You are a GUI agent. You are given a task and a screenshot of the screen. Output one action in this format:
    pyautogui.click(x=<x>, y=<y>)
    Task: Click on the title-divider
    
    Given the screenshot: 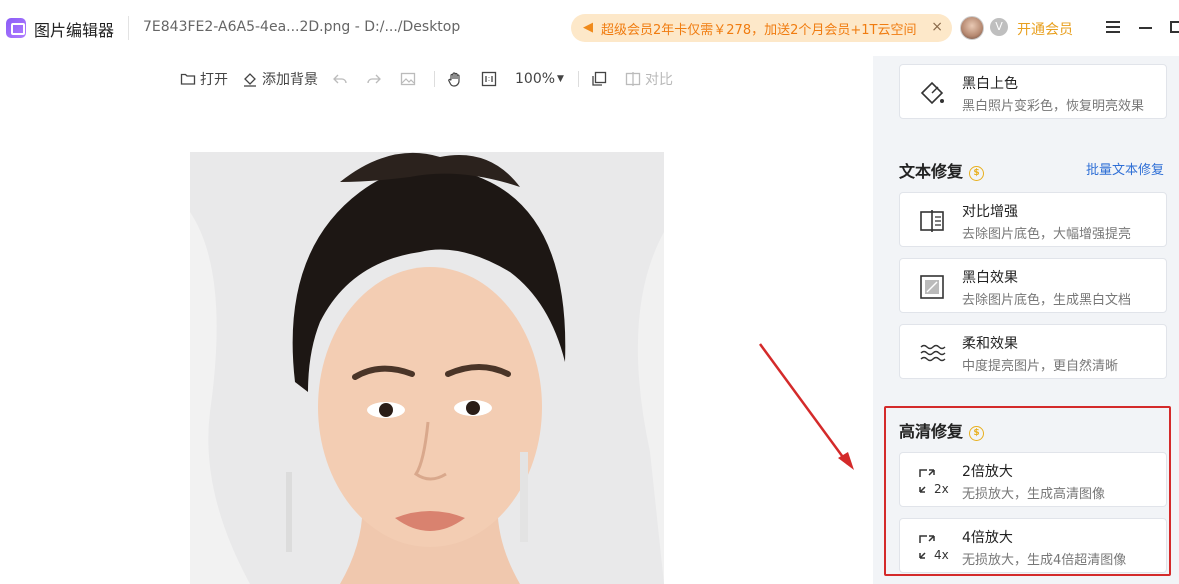 What is the action you would take?
    pyautogui.click(x=128, y=28)
    